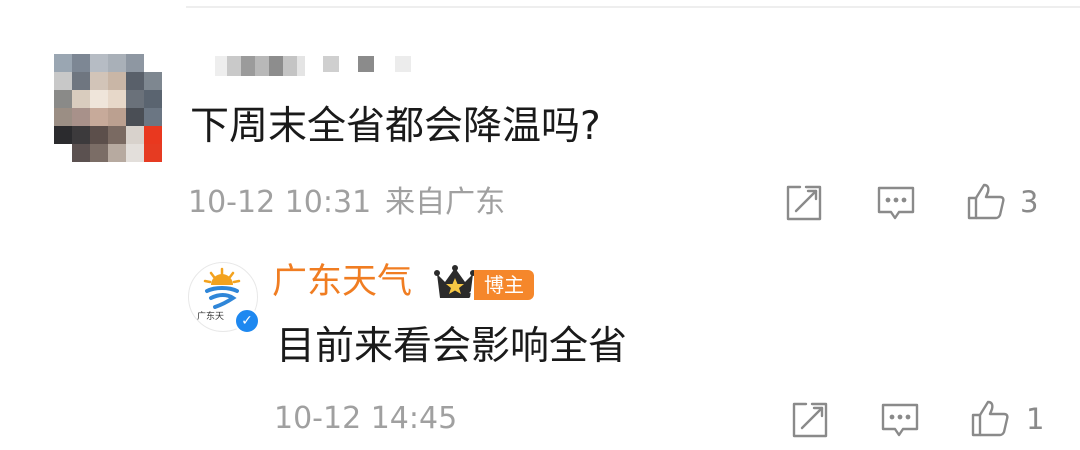 The height and width of the screenshot is (450, 1080). What do you see at coordinates (1029, 202) in the screenshot?
I see `comment-like-count: 3` at bounding box center [1029, 202].